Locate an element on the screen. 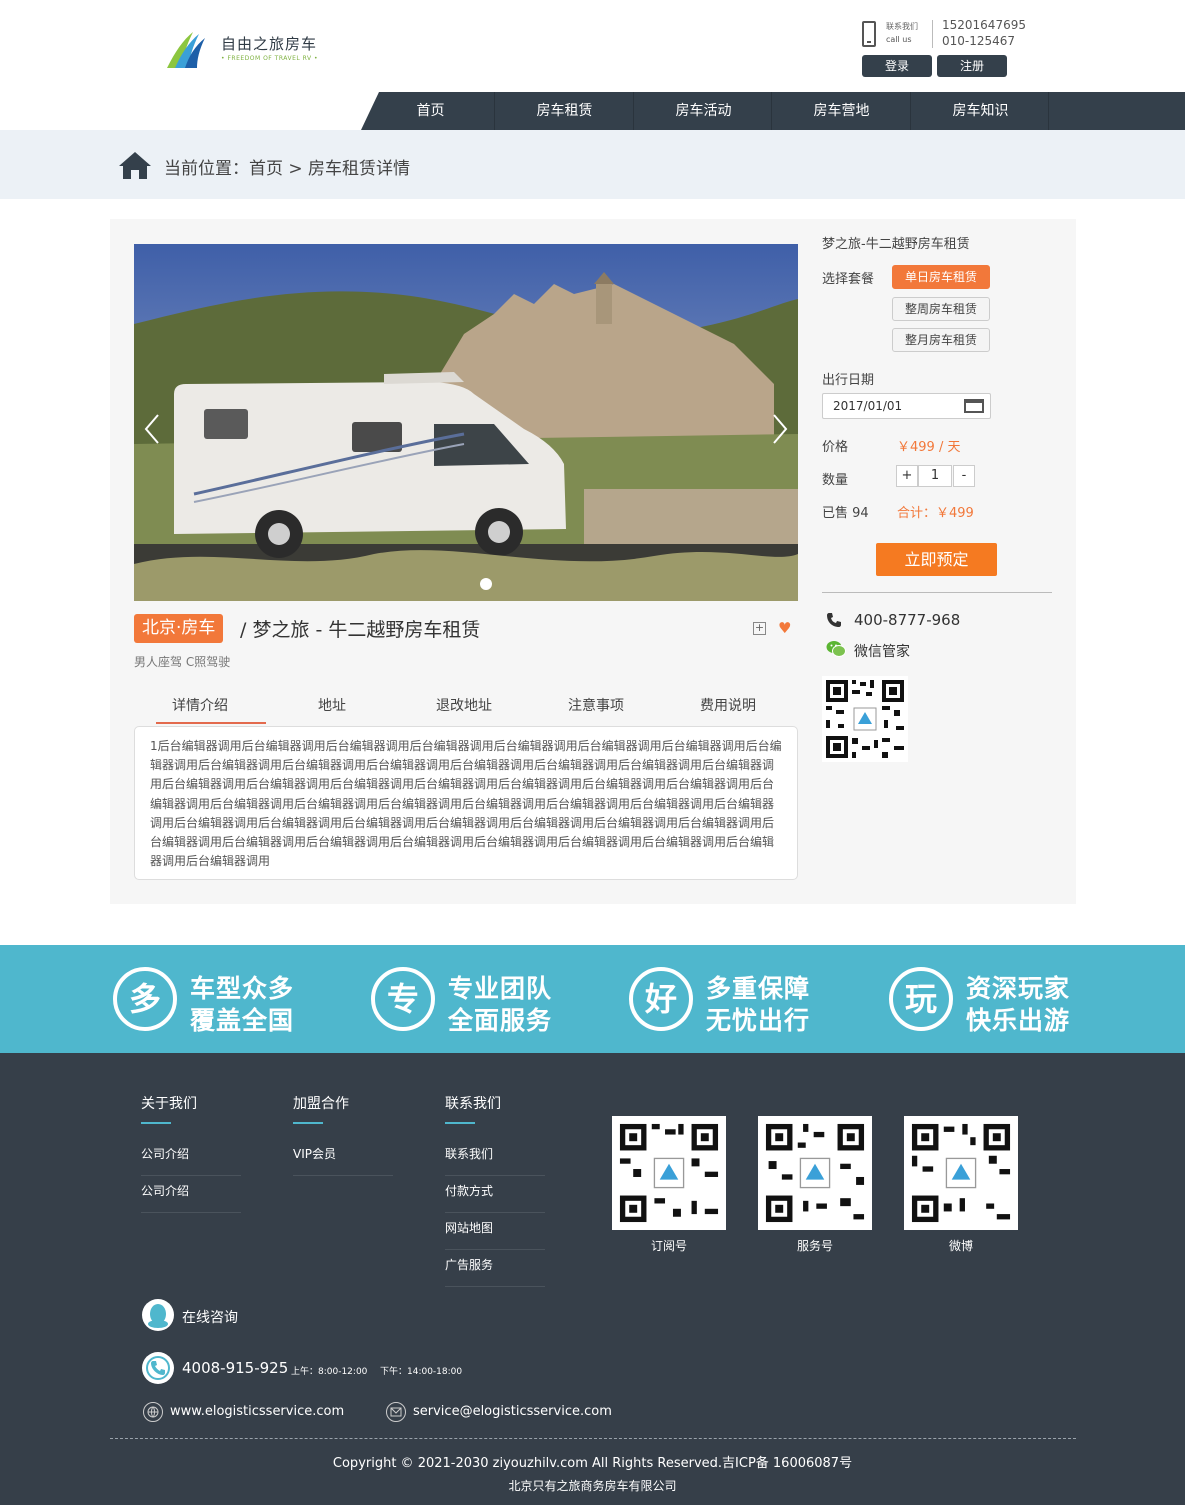 This screenshot has width=1200, height=1505. quantity-minus-button: - is located at coordinates (964, 476).